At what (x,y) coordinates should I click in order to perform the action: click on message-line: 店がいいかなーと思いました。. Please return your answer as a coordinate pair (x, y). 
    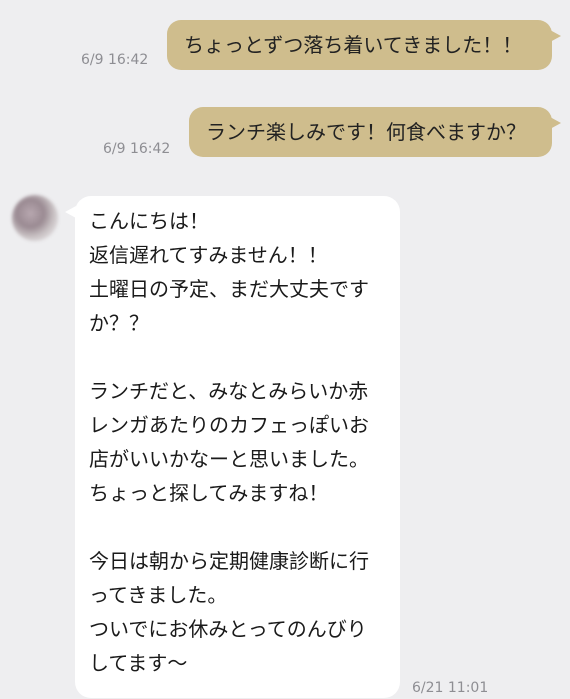
    Looking at the image, I should click on (229, 459).